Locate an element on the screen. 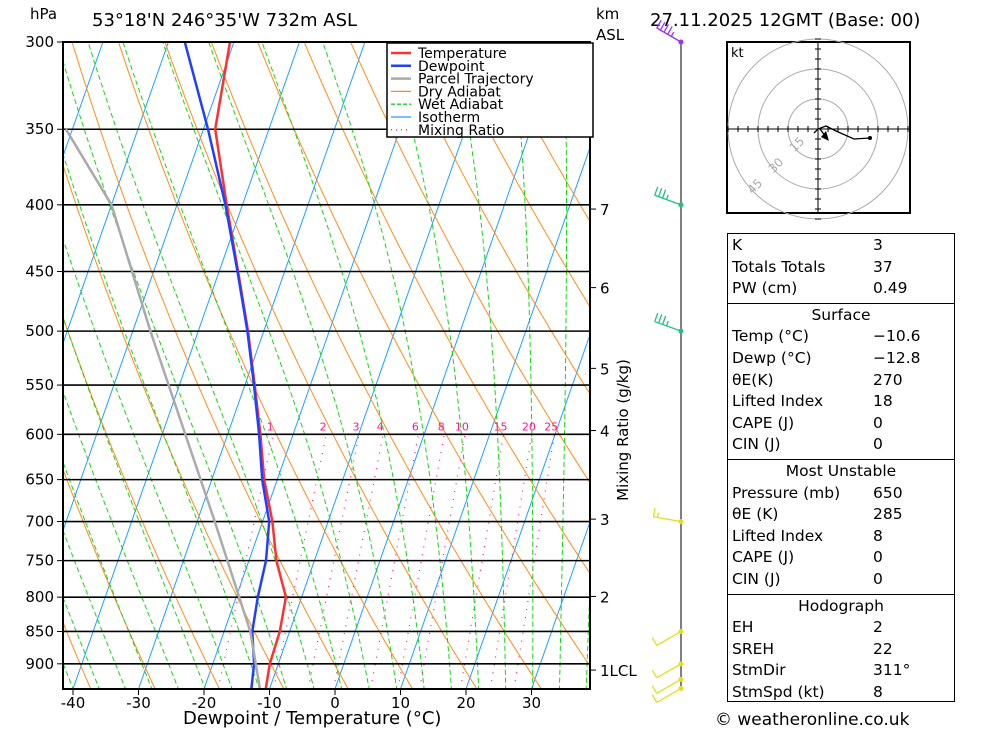 The height and width of the screenshot is (733, 1000). y-tick-label: 450 is located at coordinates (39, 271).